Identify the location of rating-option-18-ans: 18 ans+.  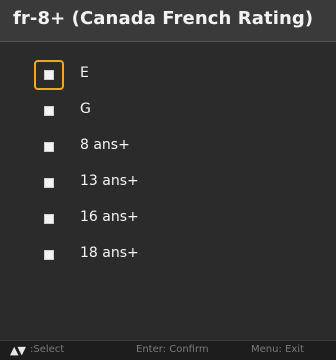
(168, 255).